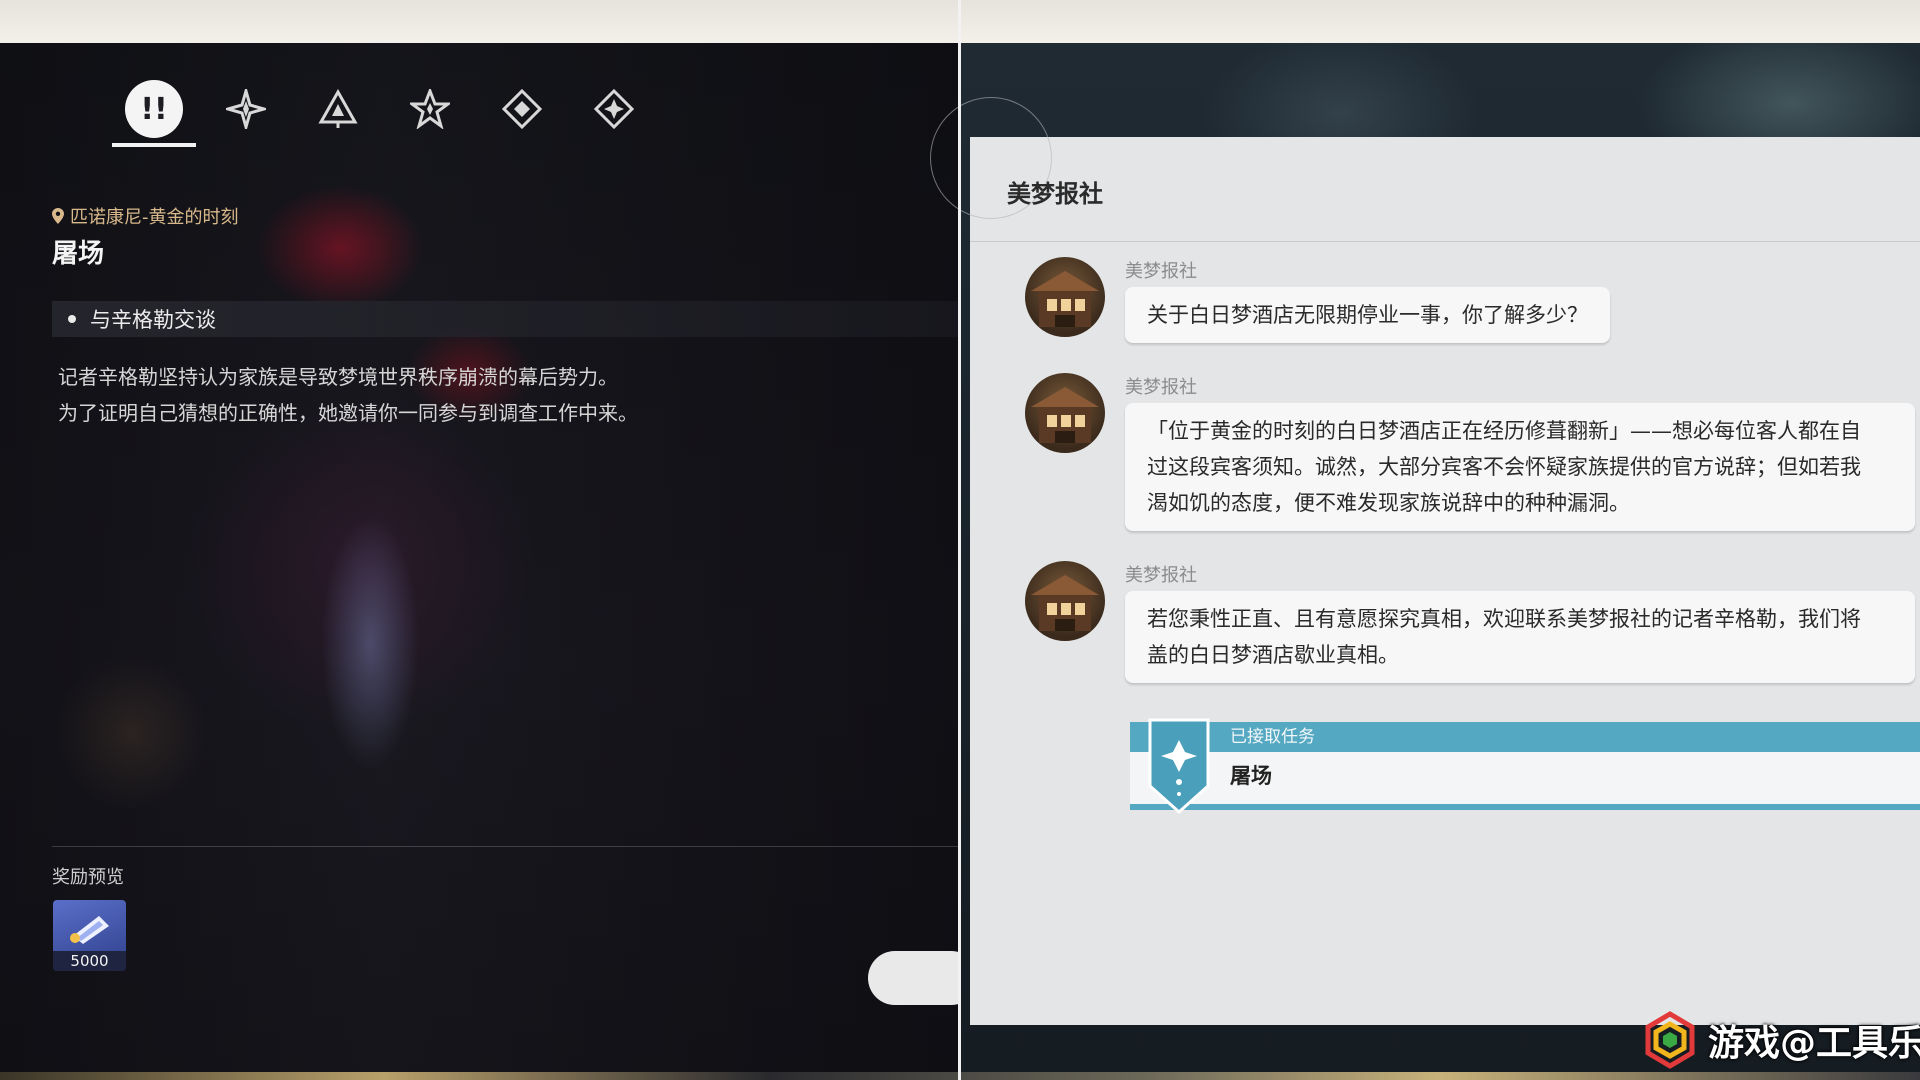  I want to click on message-line: 盖的白日梦酒店歇业真相。, so click(1273, 655).